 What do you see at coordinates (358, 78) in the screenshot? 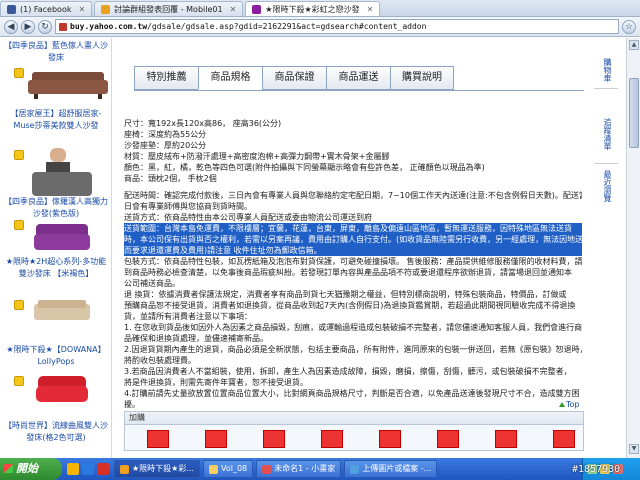
I see `tab-shipping: 商品運送` at bounding box center [358, 78].